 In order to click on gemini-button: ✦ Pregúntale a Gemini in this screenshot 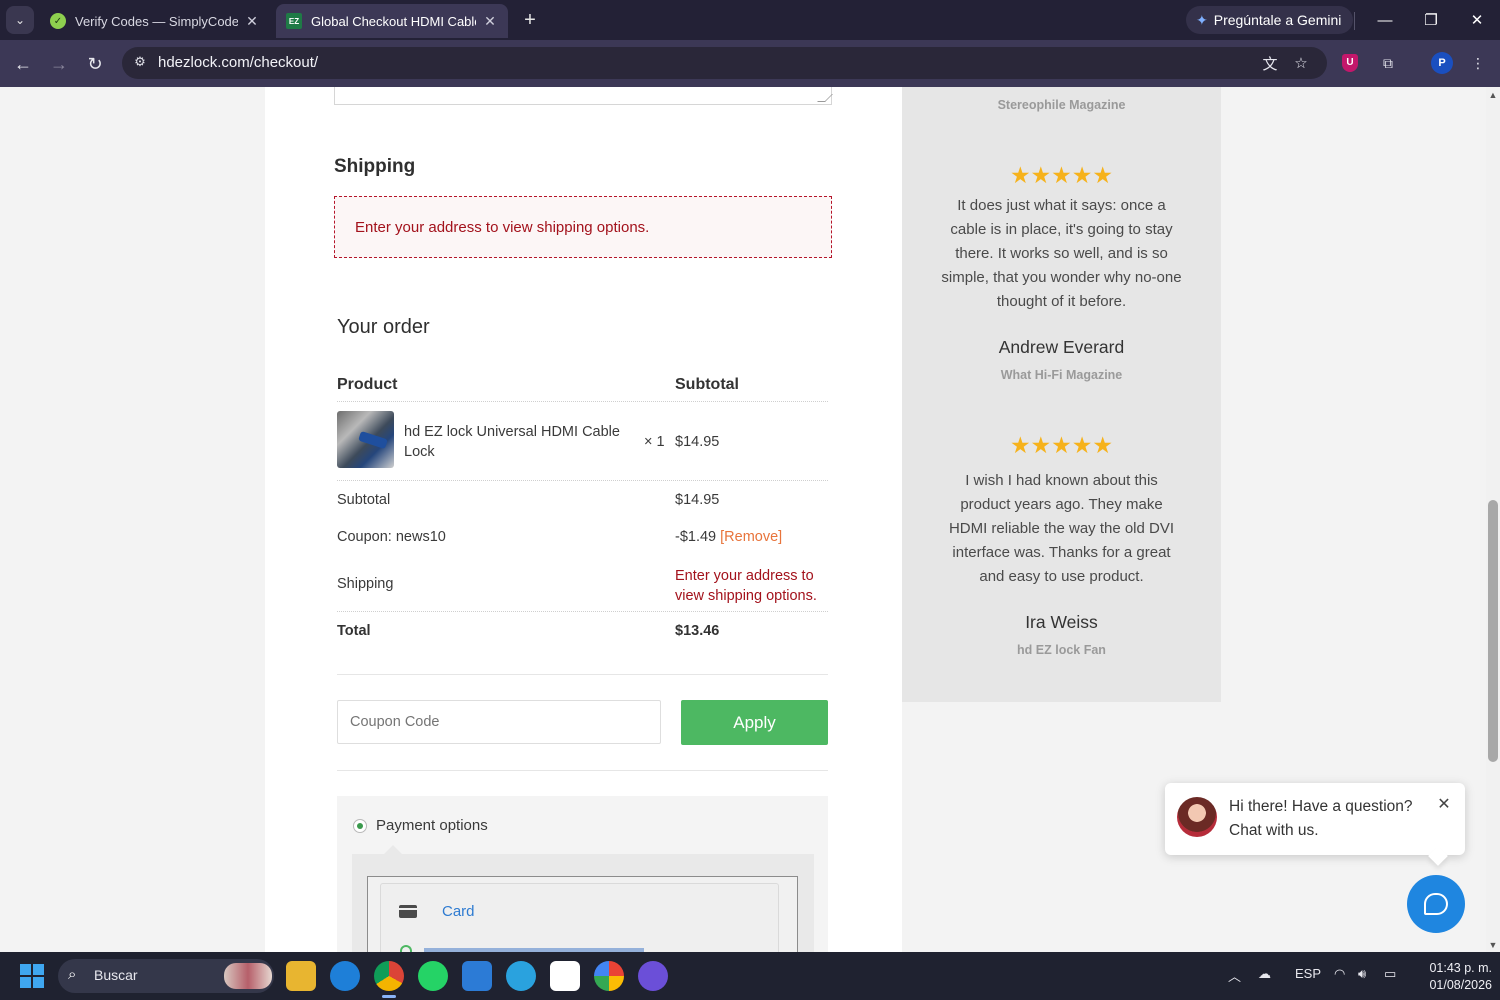, I will do `click(1270, 20)`.